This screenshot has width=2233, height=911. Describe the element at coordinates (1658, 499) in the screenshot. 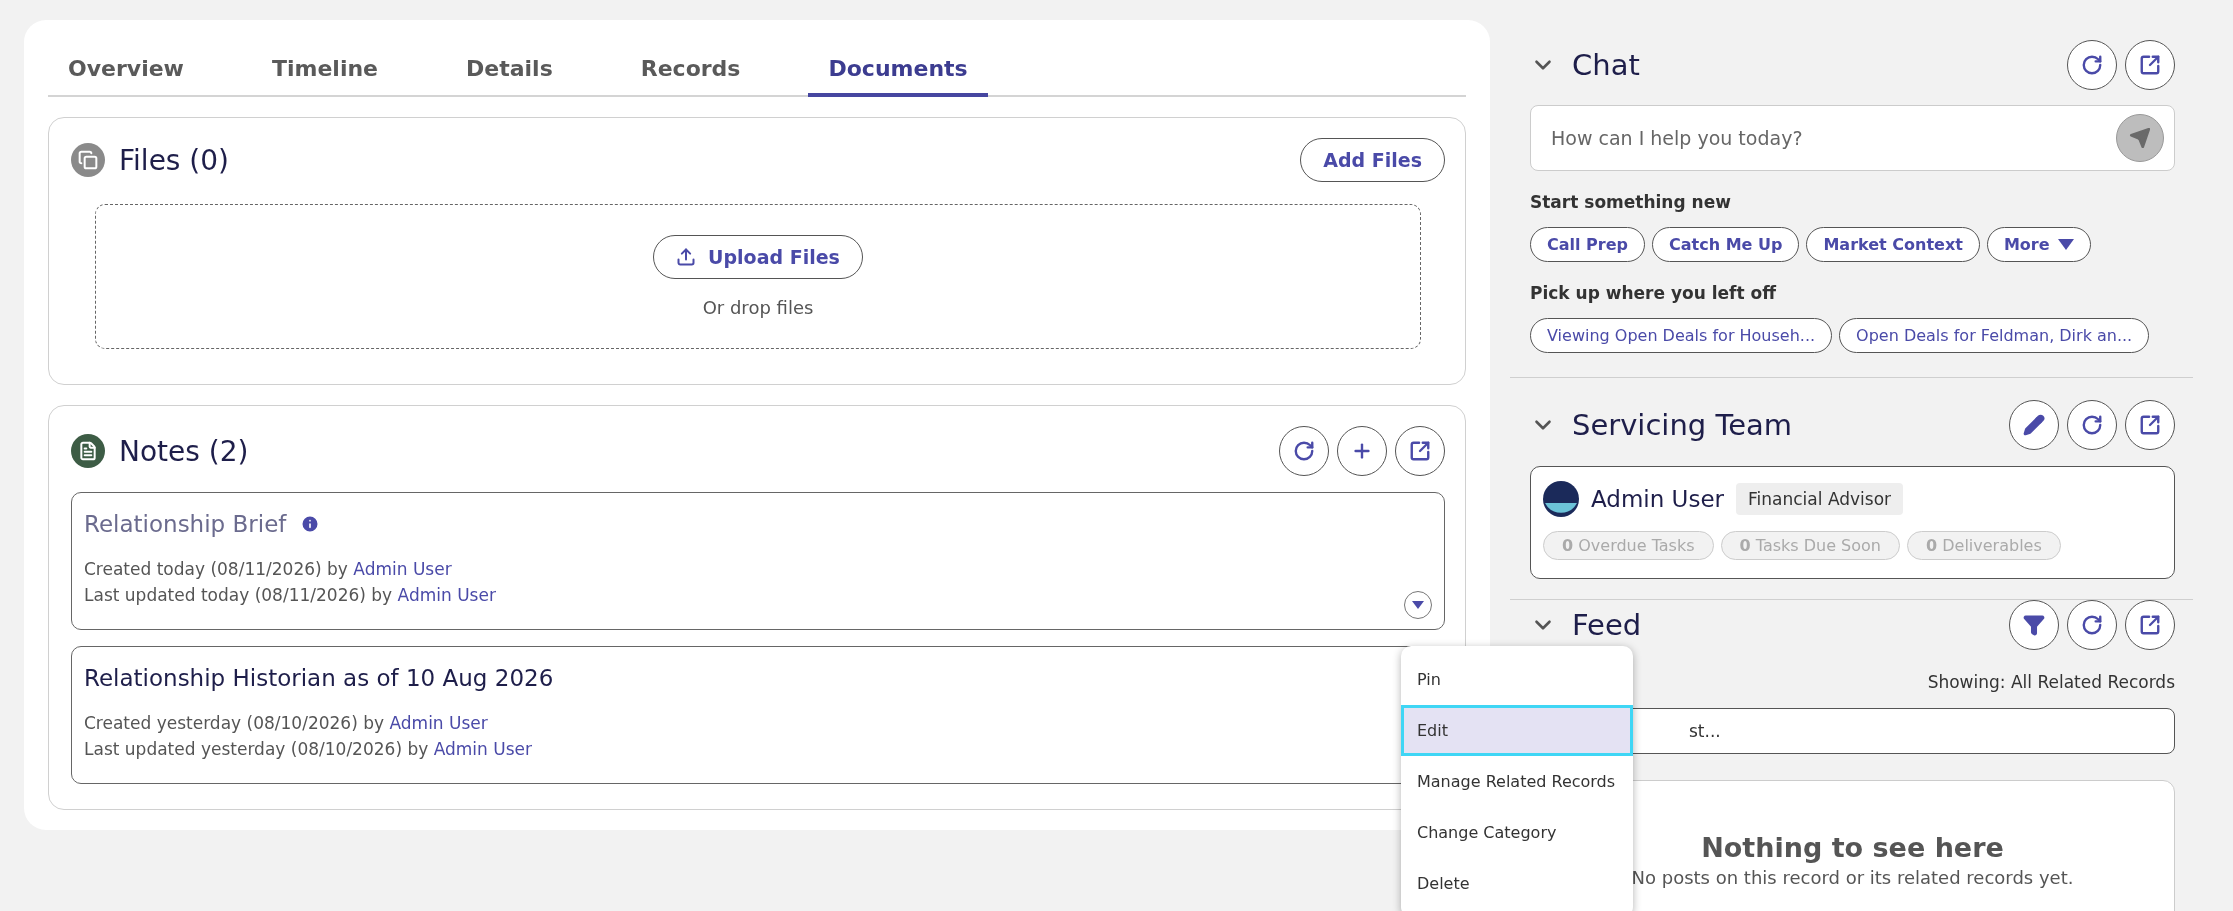

I see `member-name: Admin User` at that location.